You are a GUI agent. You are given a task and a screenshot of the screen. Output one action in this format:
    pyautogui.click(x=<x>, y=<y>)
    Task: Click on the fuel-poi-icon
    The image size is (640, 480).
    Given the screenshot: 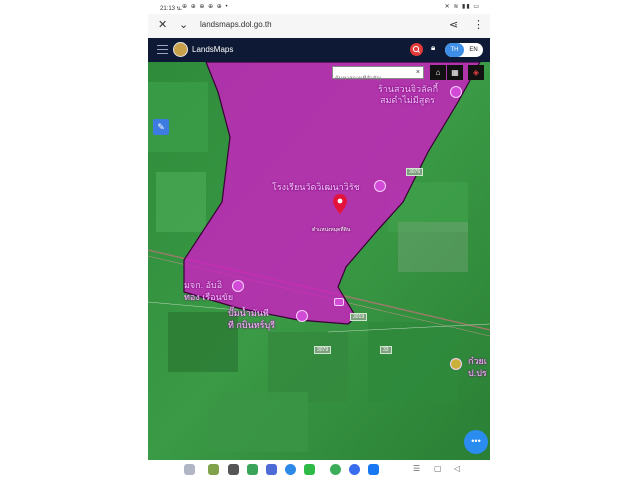 What is the action you would take?
    pyautogui.click(x=302, y=316)
    